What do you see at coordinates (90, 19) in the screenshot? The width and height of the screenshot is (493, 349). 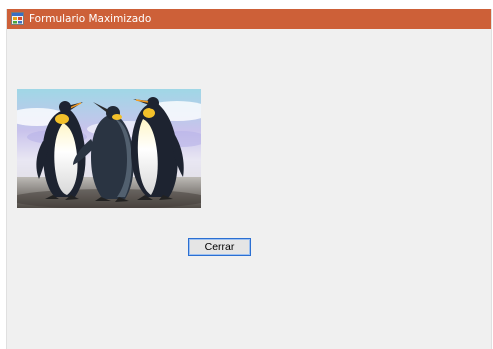 I see `window-title: Formulario Maximizado` at bounding box center [90, 19].